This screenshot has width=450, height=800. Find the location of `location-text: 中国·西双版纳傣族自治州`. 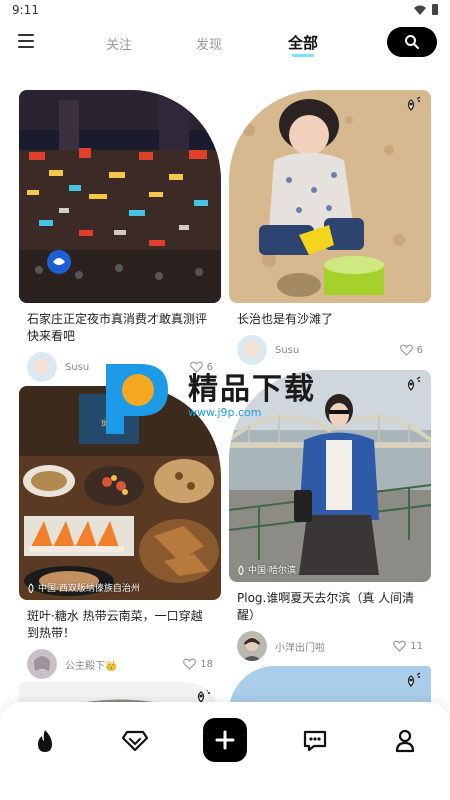

location-text: 中国·西双版纳傣族自治州 is located at coordinates (89, 589).